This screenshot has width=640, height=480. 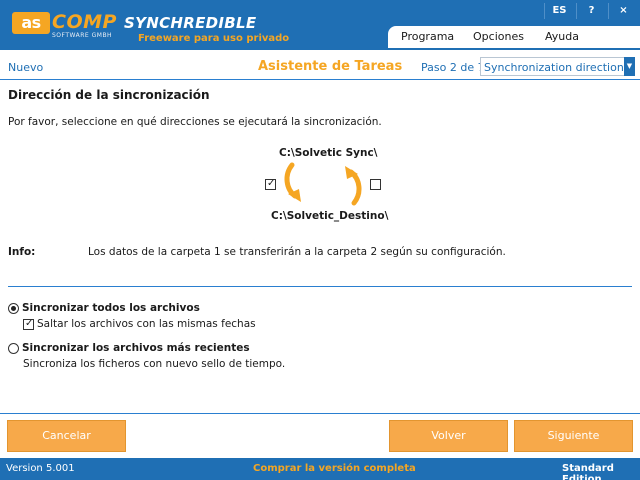 I want to click on direction-left-checkbox: ✓, so click(x=270, y=184).